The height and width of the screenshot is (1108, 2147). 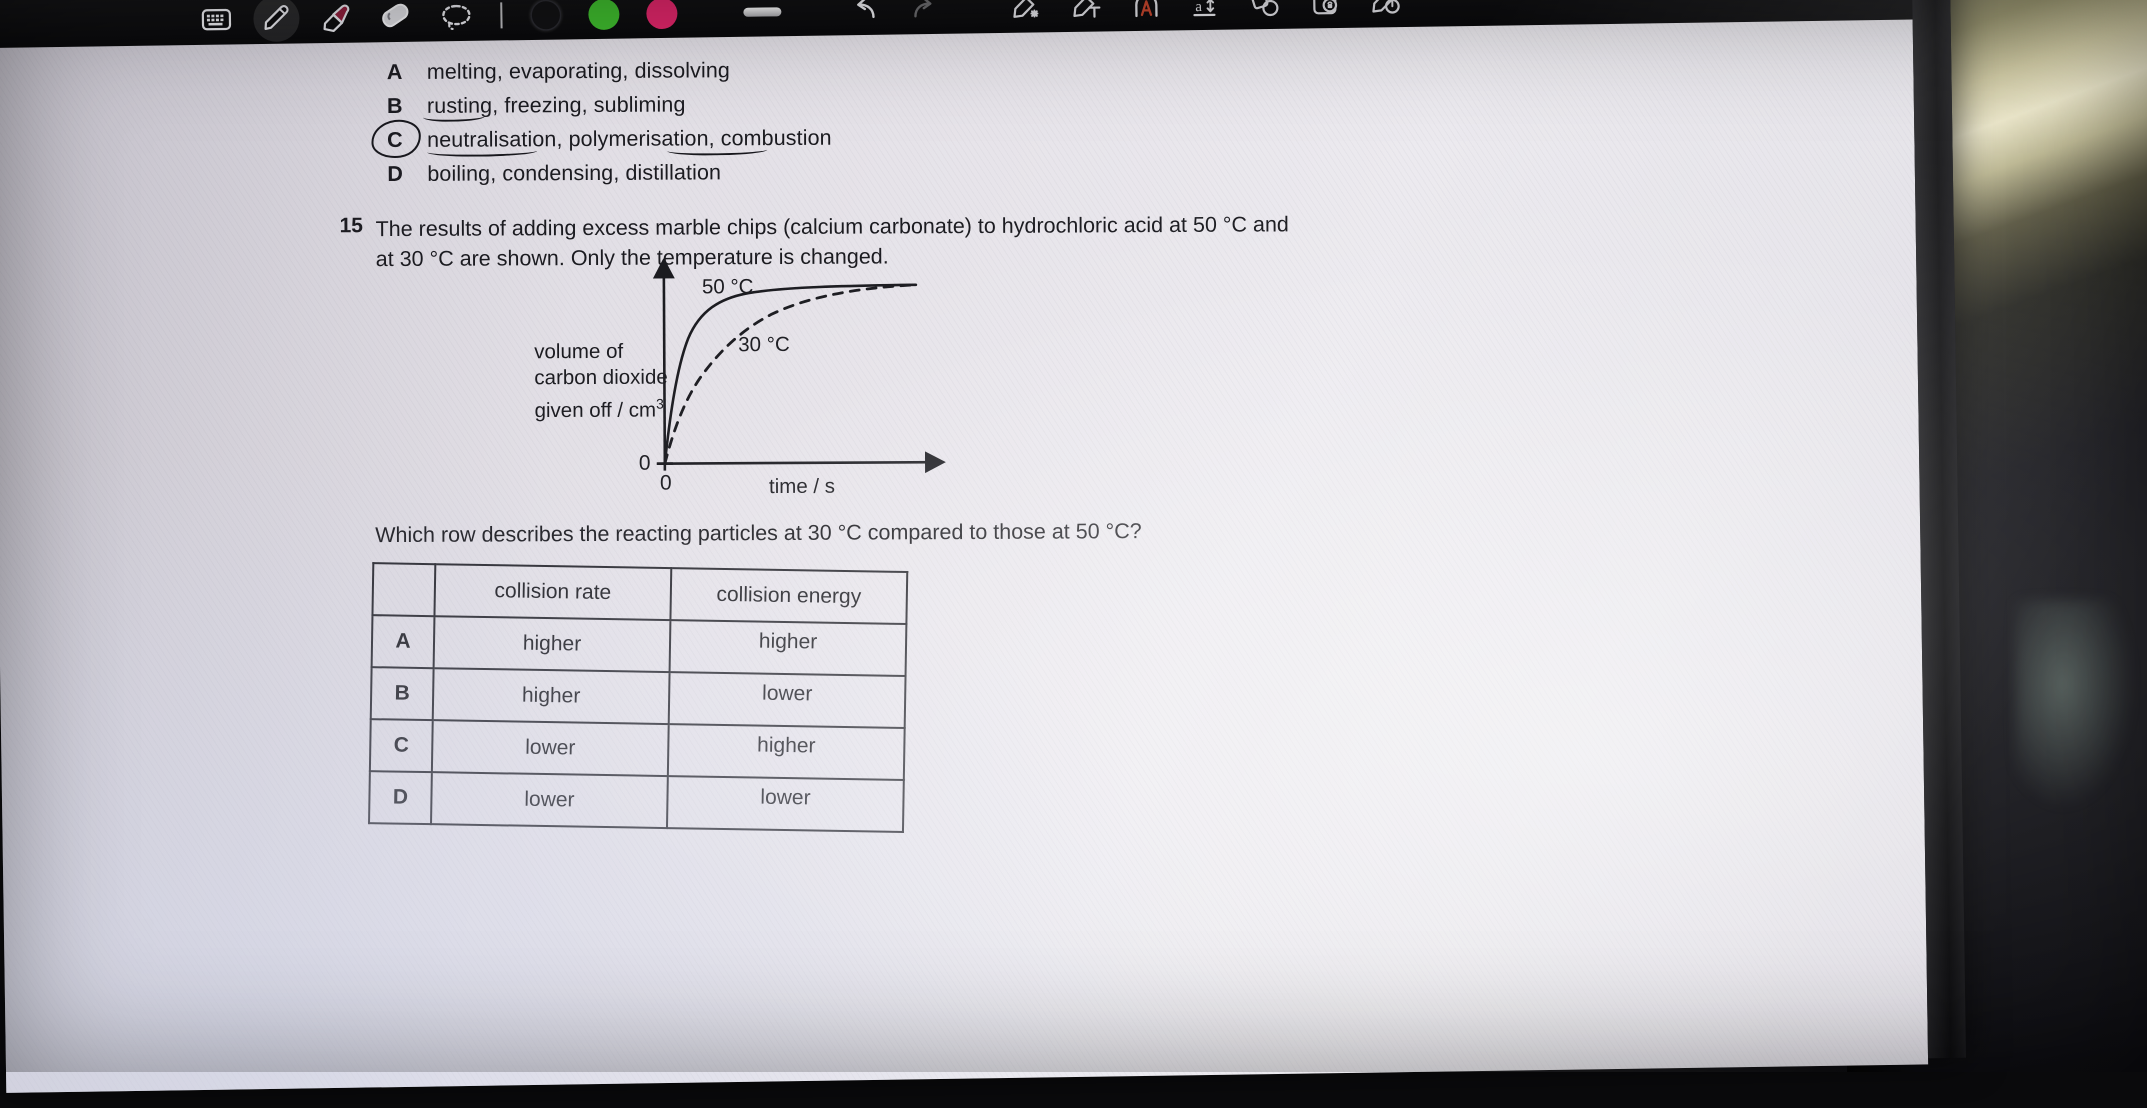 What do you see at coordinates (603, 15) in the screenshot?
I see `green-color-swatch` at bounding box center [603, 15].